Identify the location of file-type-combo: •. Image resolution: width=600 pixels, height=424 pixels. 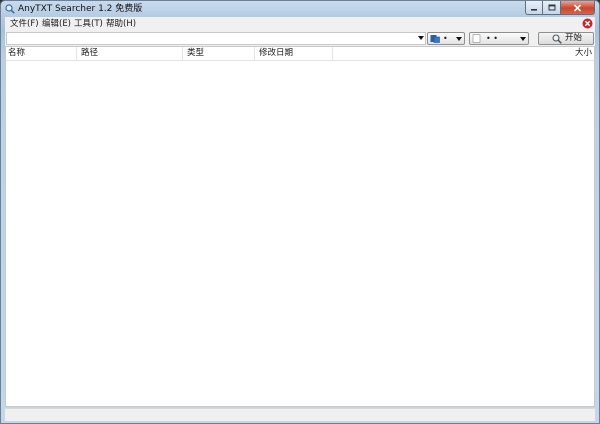
(446, 38).